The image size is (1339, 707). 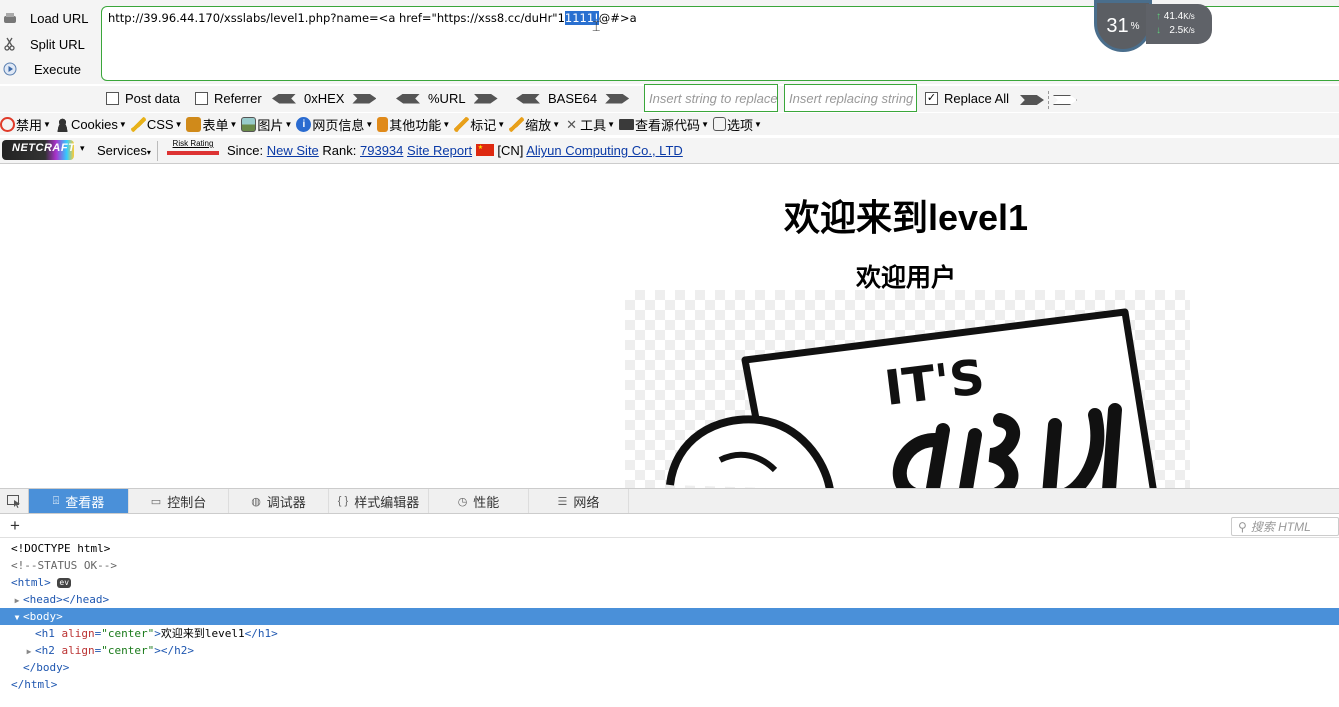 I want to click on base64-encode-group: BASE64, so click(x=573, y=98).